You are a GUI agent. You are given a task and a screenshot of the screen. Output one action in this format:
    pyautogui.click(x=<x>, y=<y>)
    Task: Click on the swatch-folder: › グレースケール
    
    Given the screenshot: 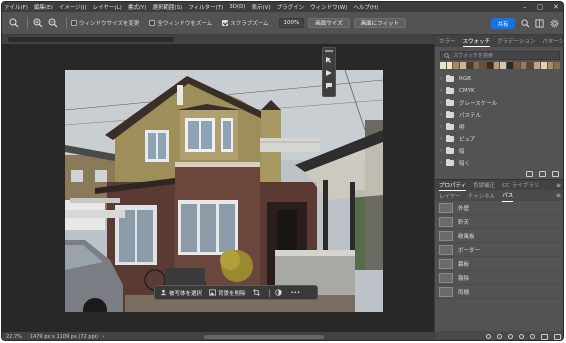 What is the action you would take?
    pyautogui.click(x=499, y=103)
    